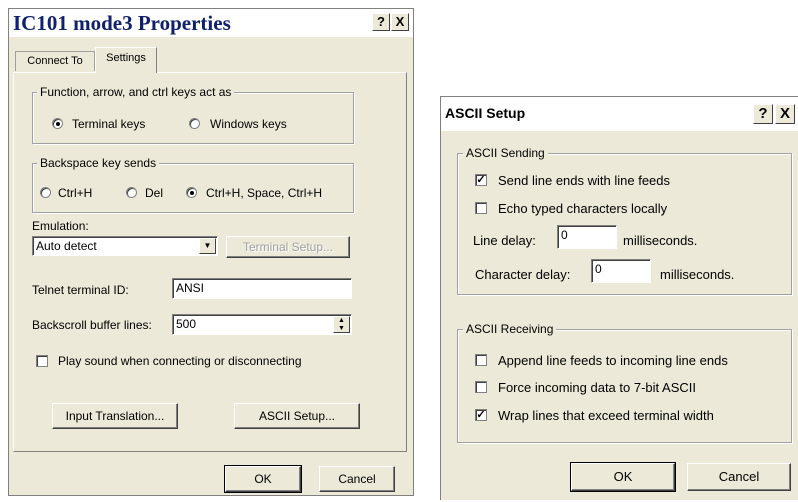  Describe the element at coordinates (262, 324) in the screenshot. I see `backscroll-input: 500` at that location.